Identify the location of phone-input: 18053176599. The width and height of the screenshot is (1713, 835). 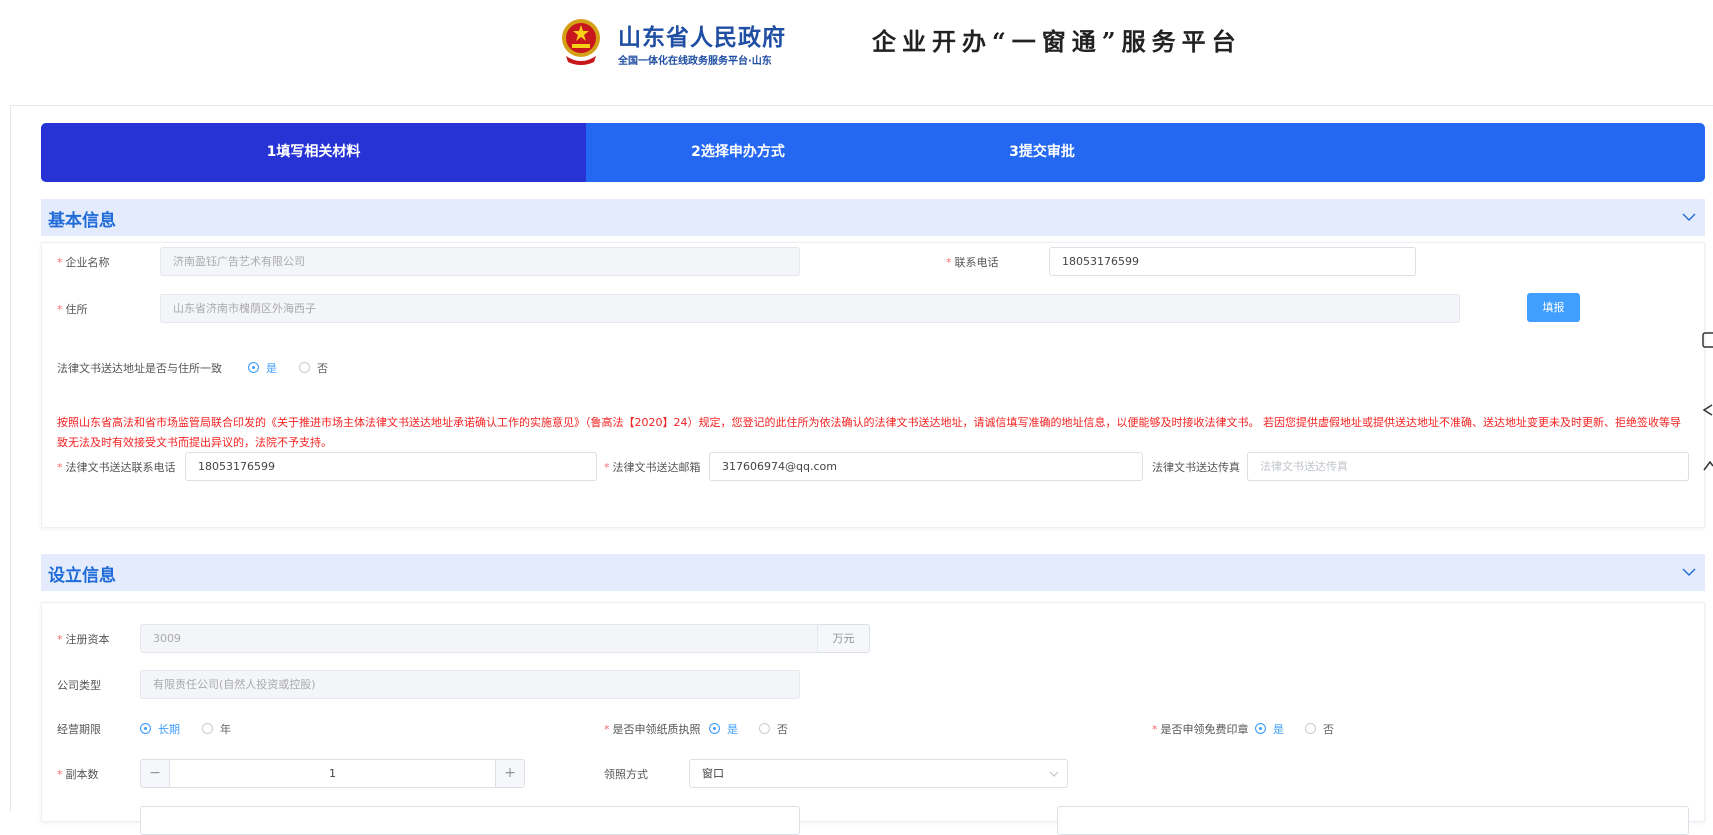
(1232, 261).